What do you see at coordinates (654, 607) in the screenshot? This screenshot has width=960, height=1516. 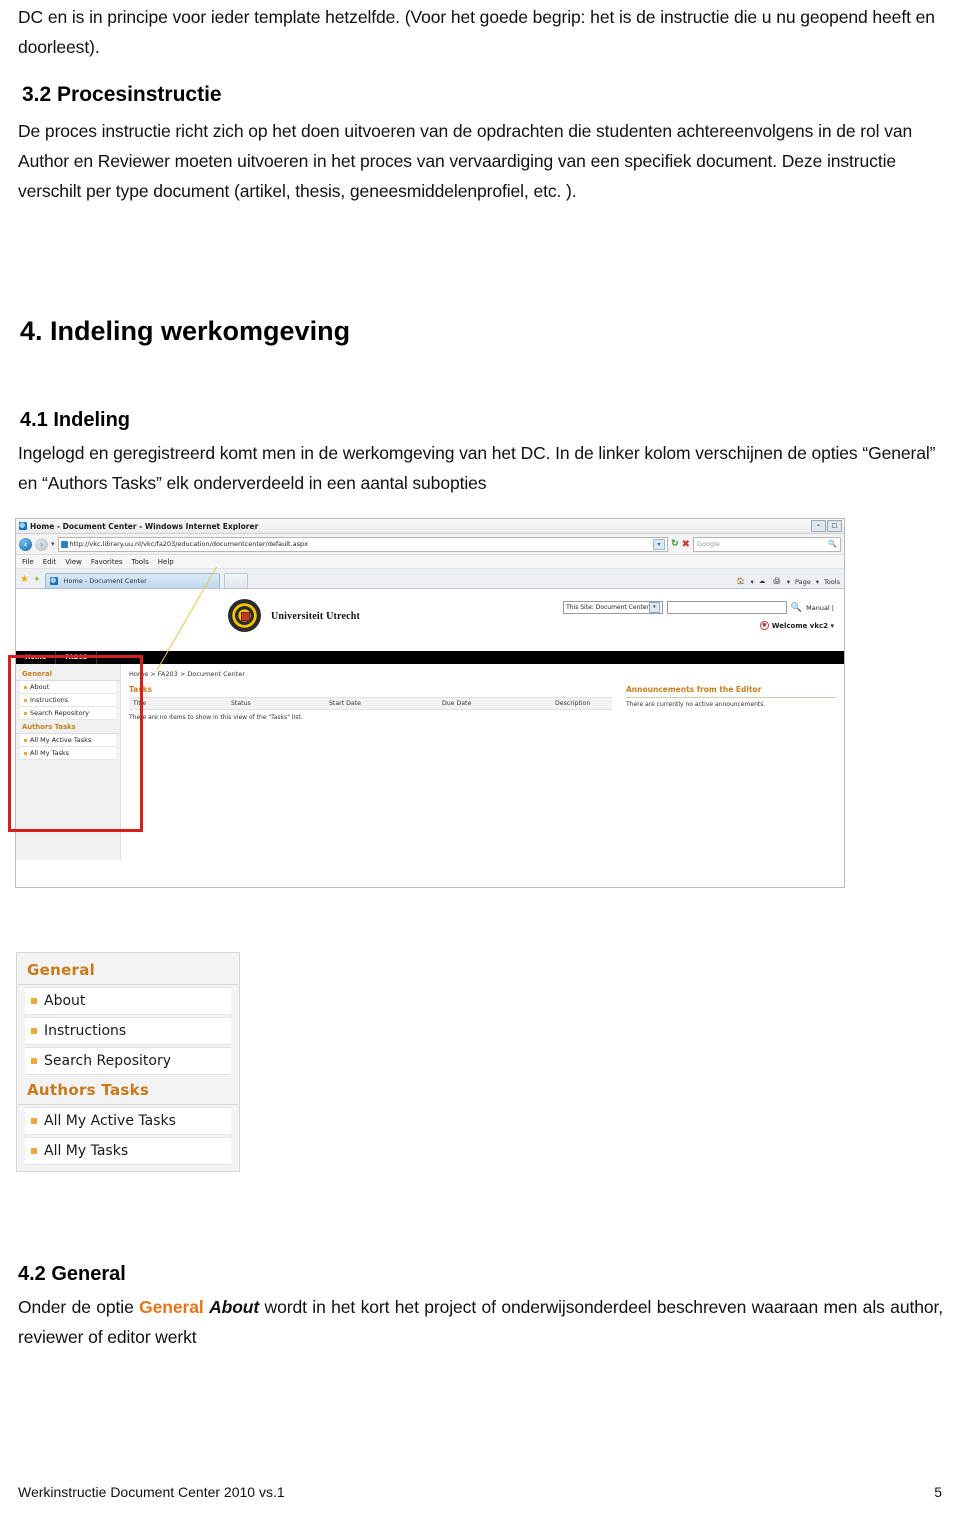 I see `chevron-down-icon: ▾` at bounding box center [654, 607].